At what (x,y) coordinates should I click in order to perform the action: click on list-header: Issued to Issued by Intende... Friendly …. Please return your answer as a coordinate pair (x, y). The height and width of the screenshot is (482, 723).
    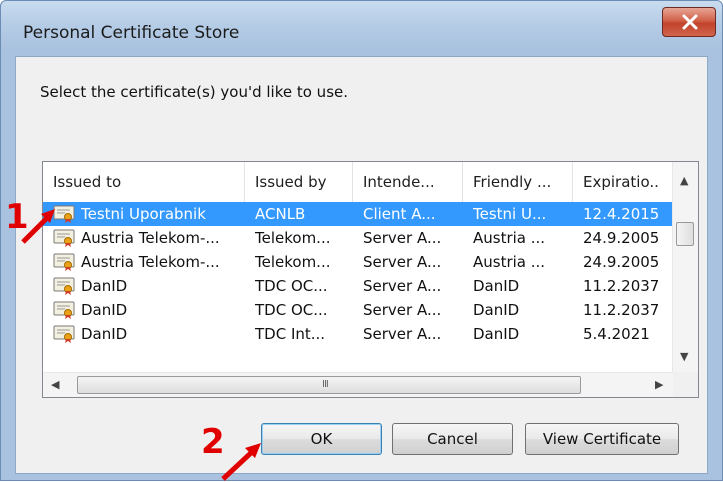
    Looking at the image, I should click on (358, 182).